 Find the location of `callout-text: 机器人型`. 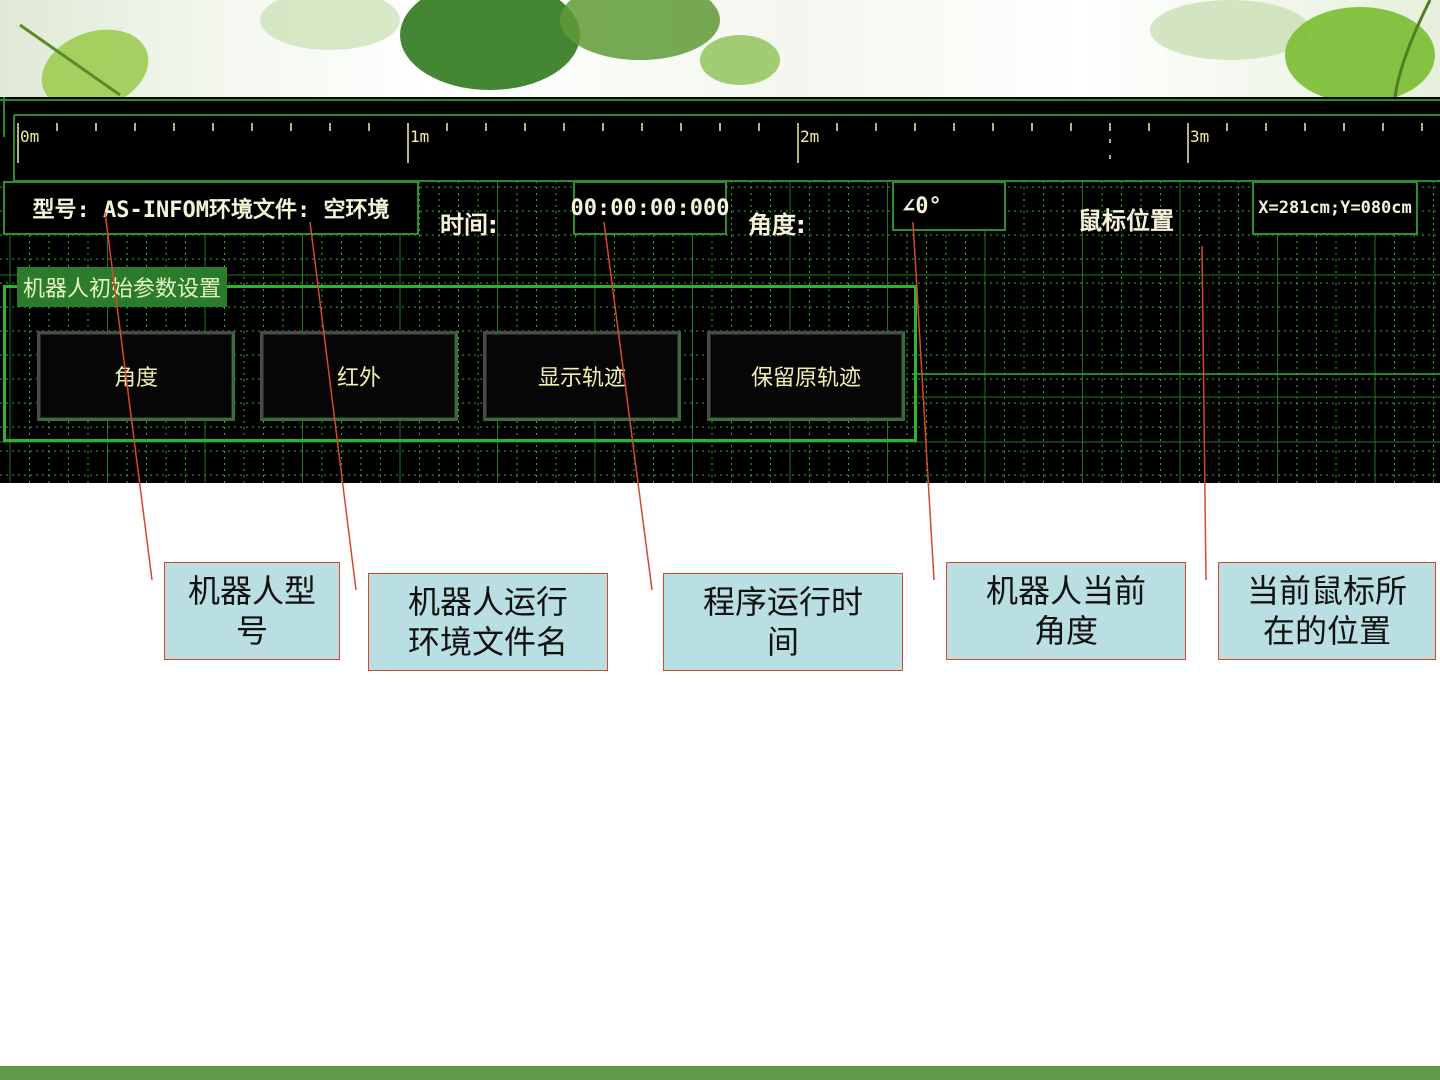

callout-text: 机器人型 is located at coordinates (251, 591).